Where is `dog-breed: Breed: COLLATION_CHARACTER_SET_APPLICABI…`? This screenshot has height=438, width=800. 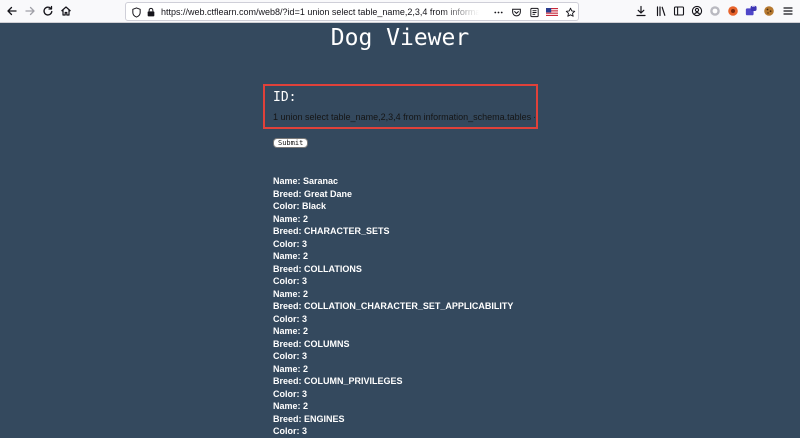 dog-breed: Breed: COLLATION_CHARACTER_SET_APPLICABI… is located at coordinates (393, 306).